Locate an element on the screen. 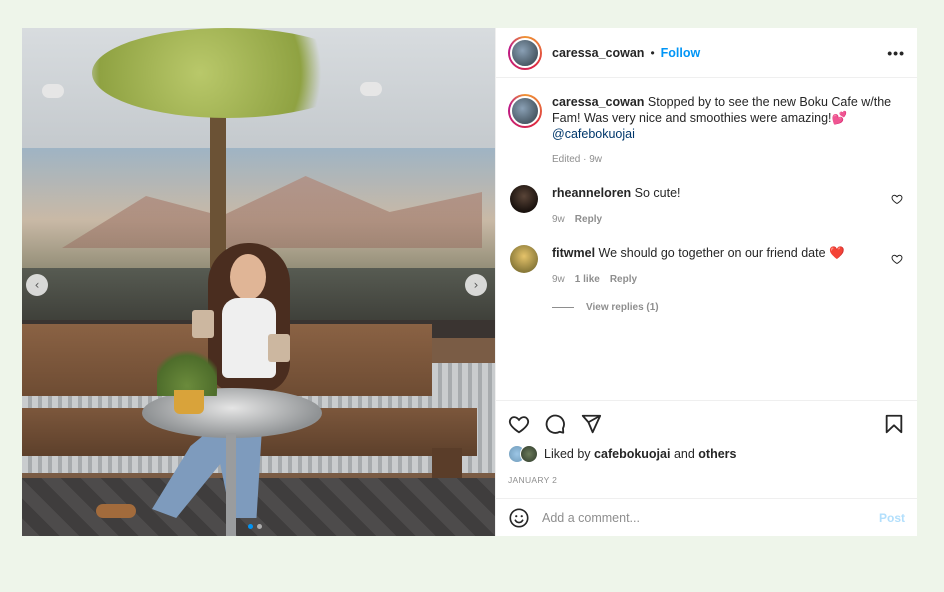 Image resolution: width=944 pixels, height=592 pixels. caption-mention: @cafebokuojai is located at coordinates (593, 134).